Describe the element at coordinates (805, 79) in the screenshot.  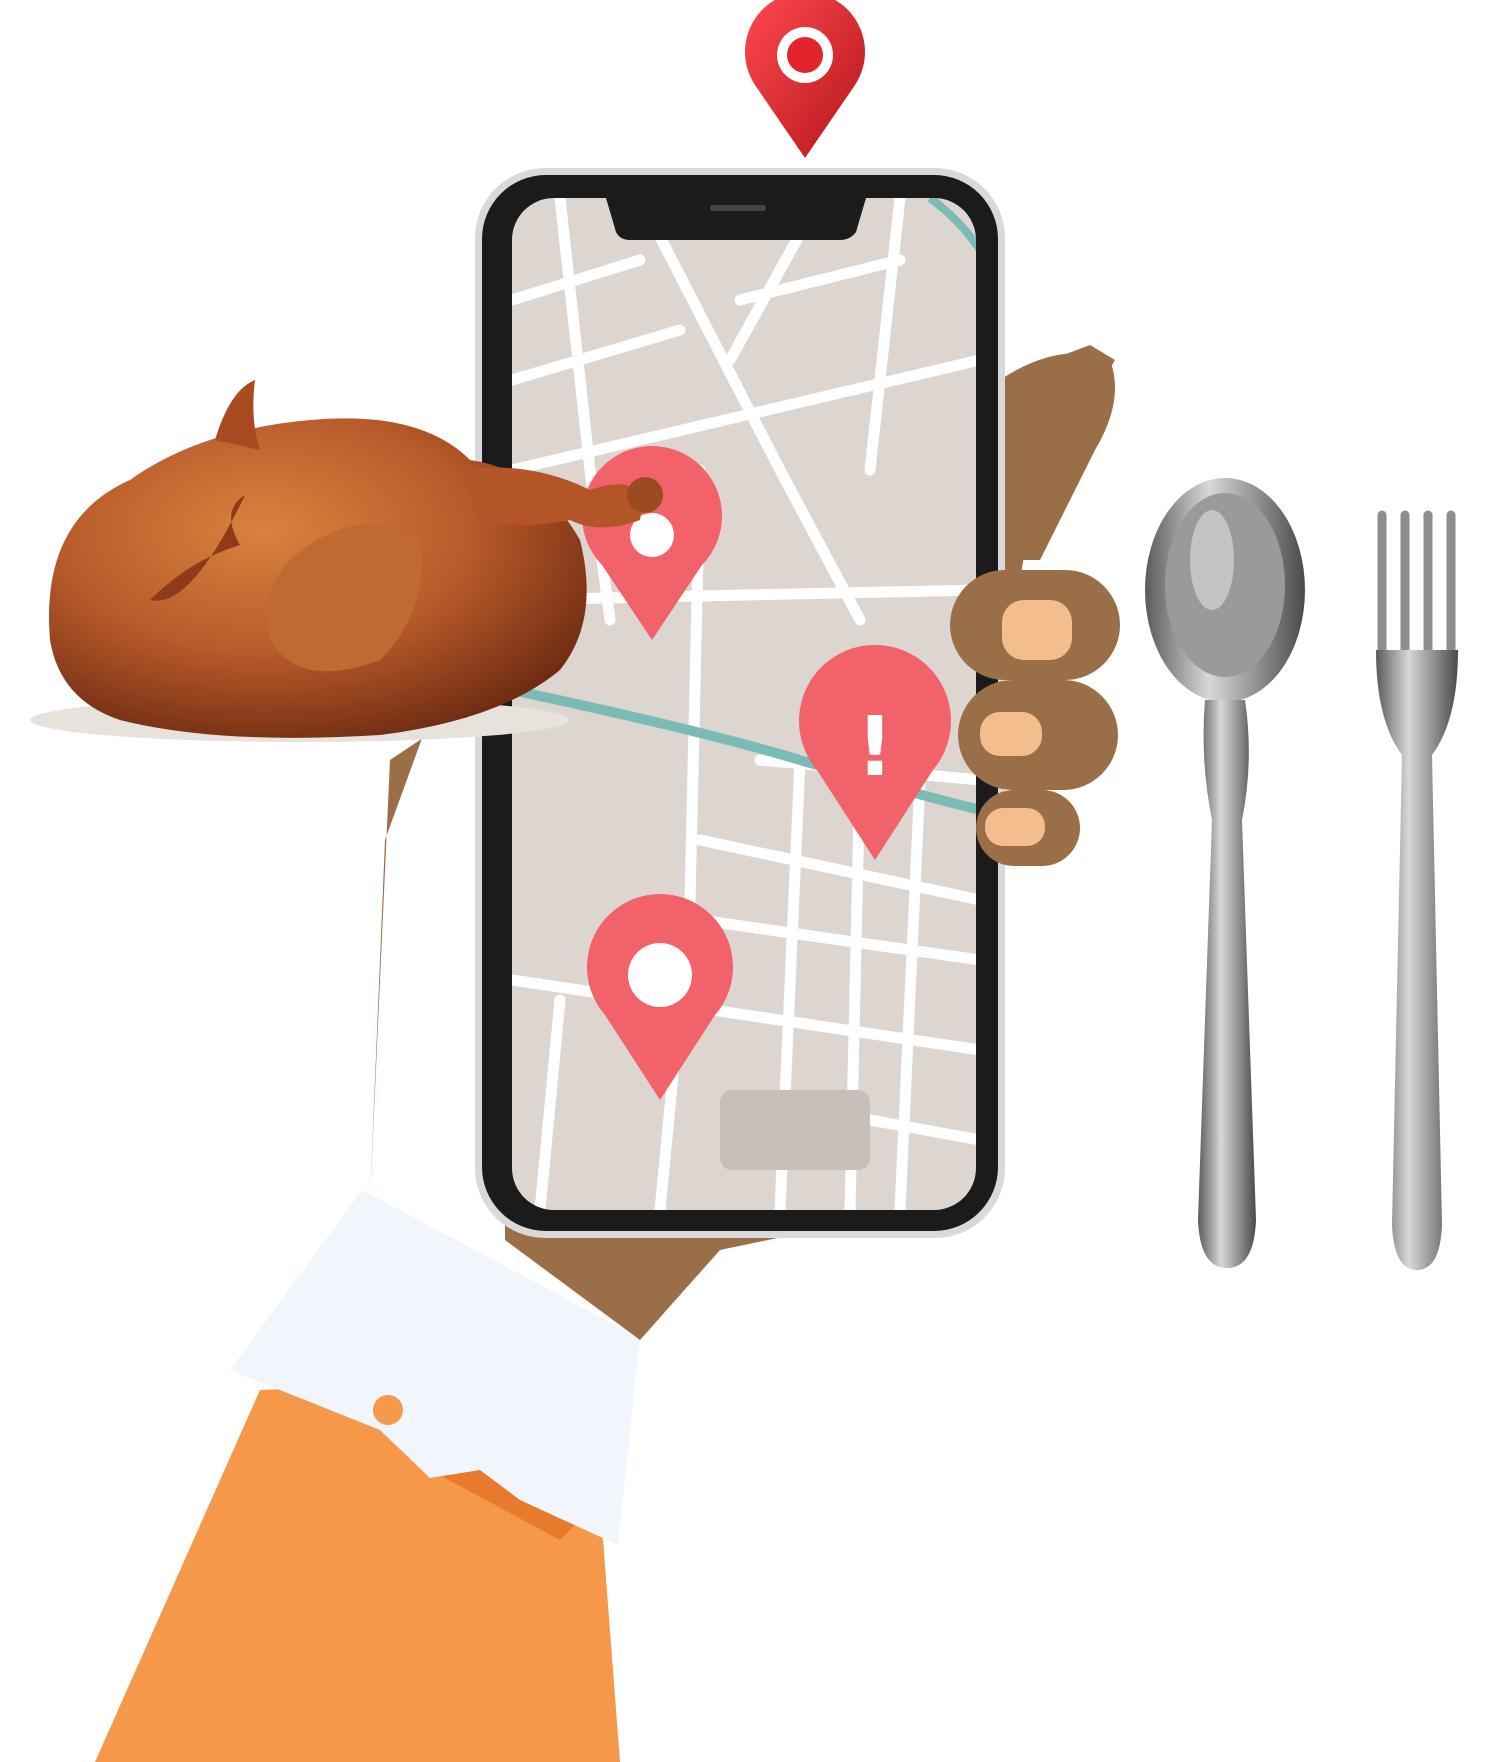
I see `top-location-pin` at that location.